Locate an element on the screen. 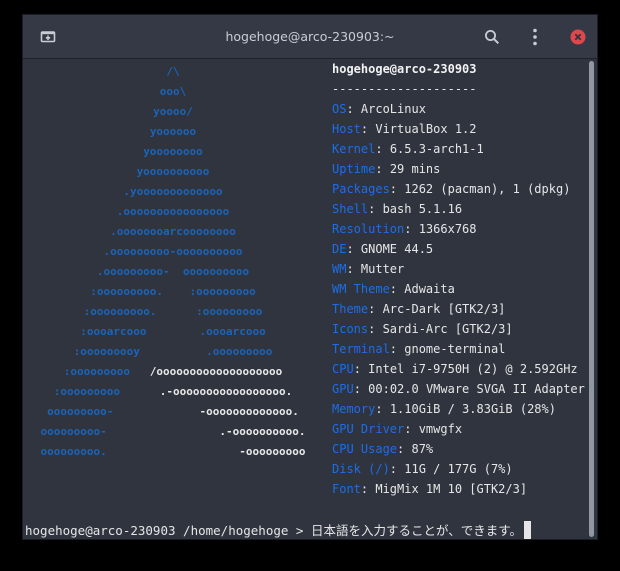  close-icon is located at coordinates (578, 37).